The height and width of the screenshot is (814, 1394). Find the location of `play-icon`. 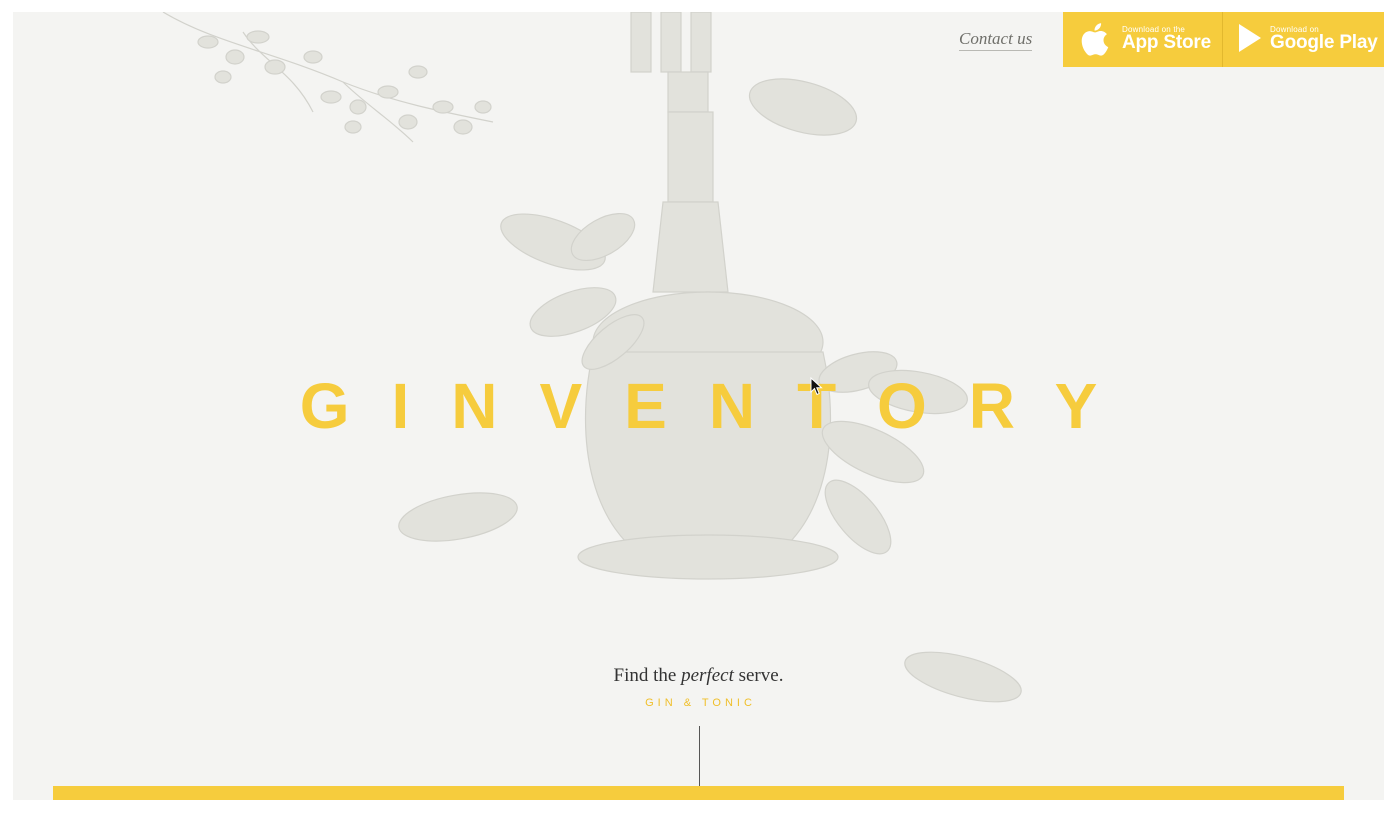

play-icon is located at coordinates (1250, 40).